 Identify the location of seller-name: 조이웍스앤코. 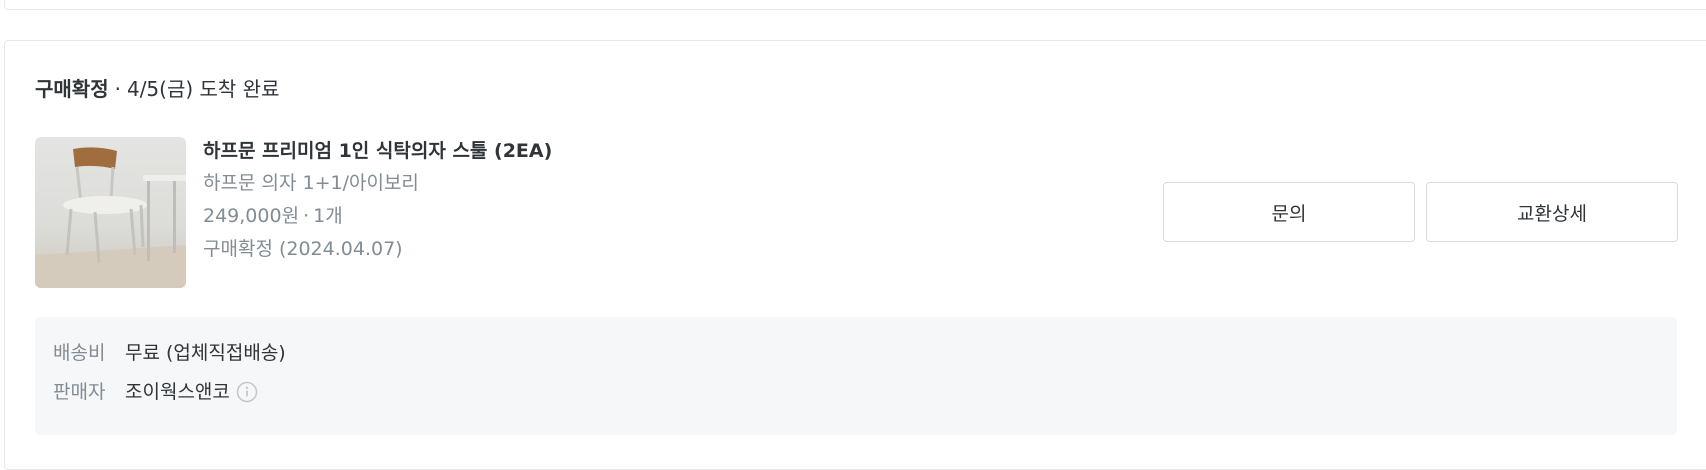
(177, 392).